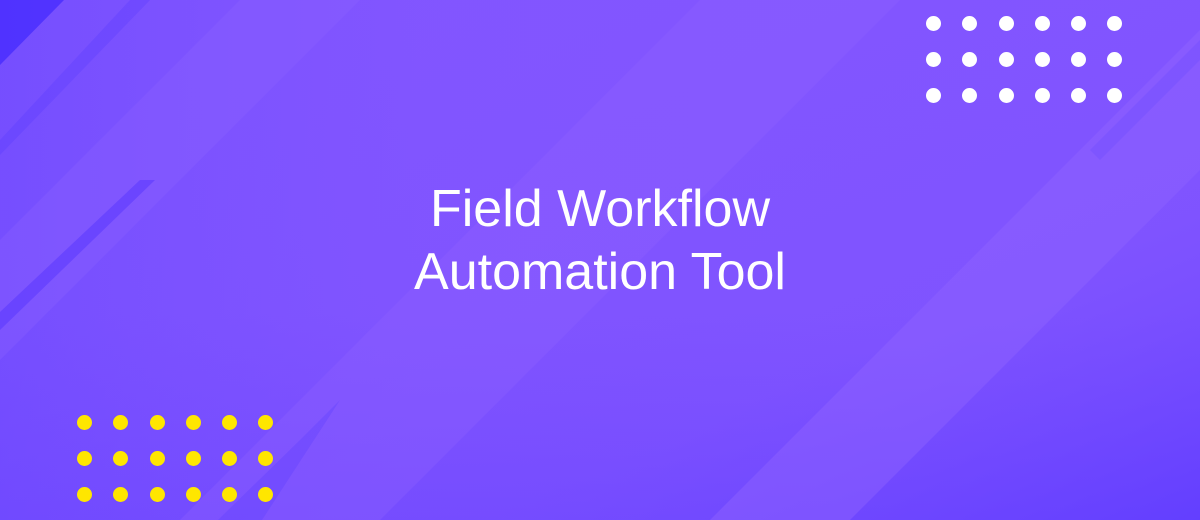 The image size is (1200, 520). I want to click on title-line-2: Automation Tool, so click(600, 272).